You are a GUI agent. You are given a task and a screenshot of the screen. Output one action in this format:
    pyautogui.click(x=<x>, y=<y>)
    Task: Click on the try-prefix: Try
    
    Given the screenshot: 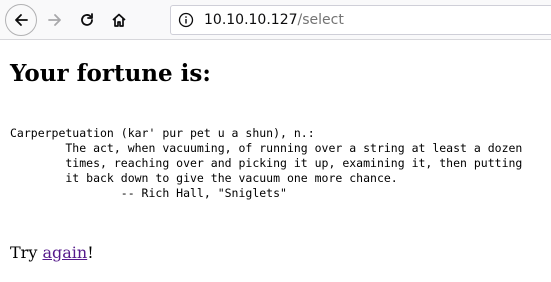 What is the action you would take?
    pyautogui.click(x=26, y=252)
    